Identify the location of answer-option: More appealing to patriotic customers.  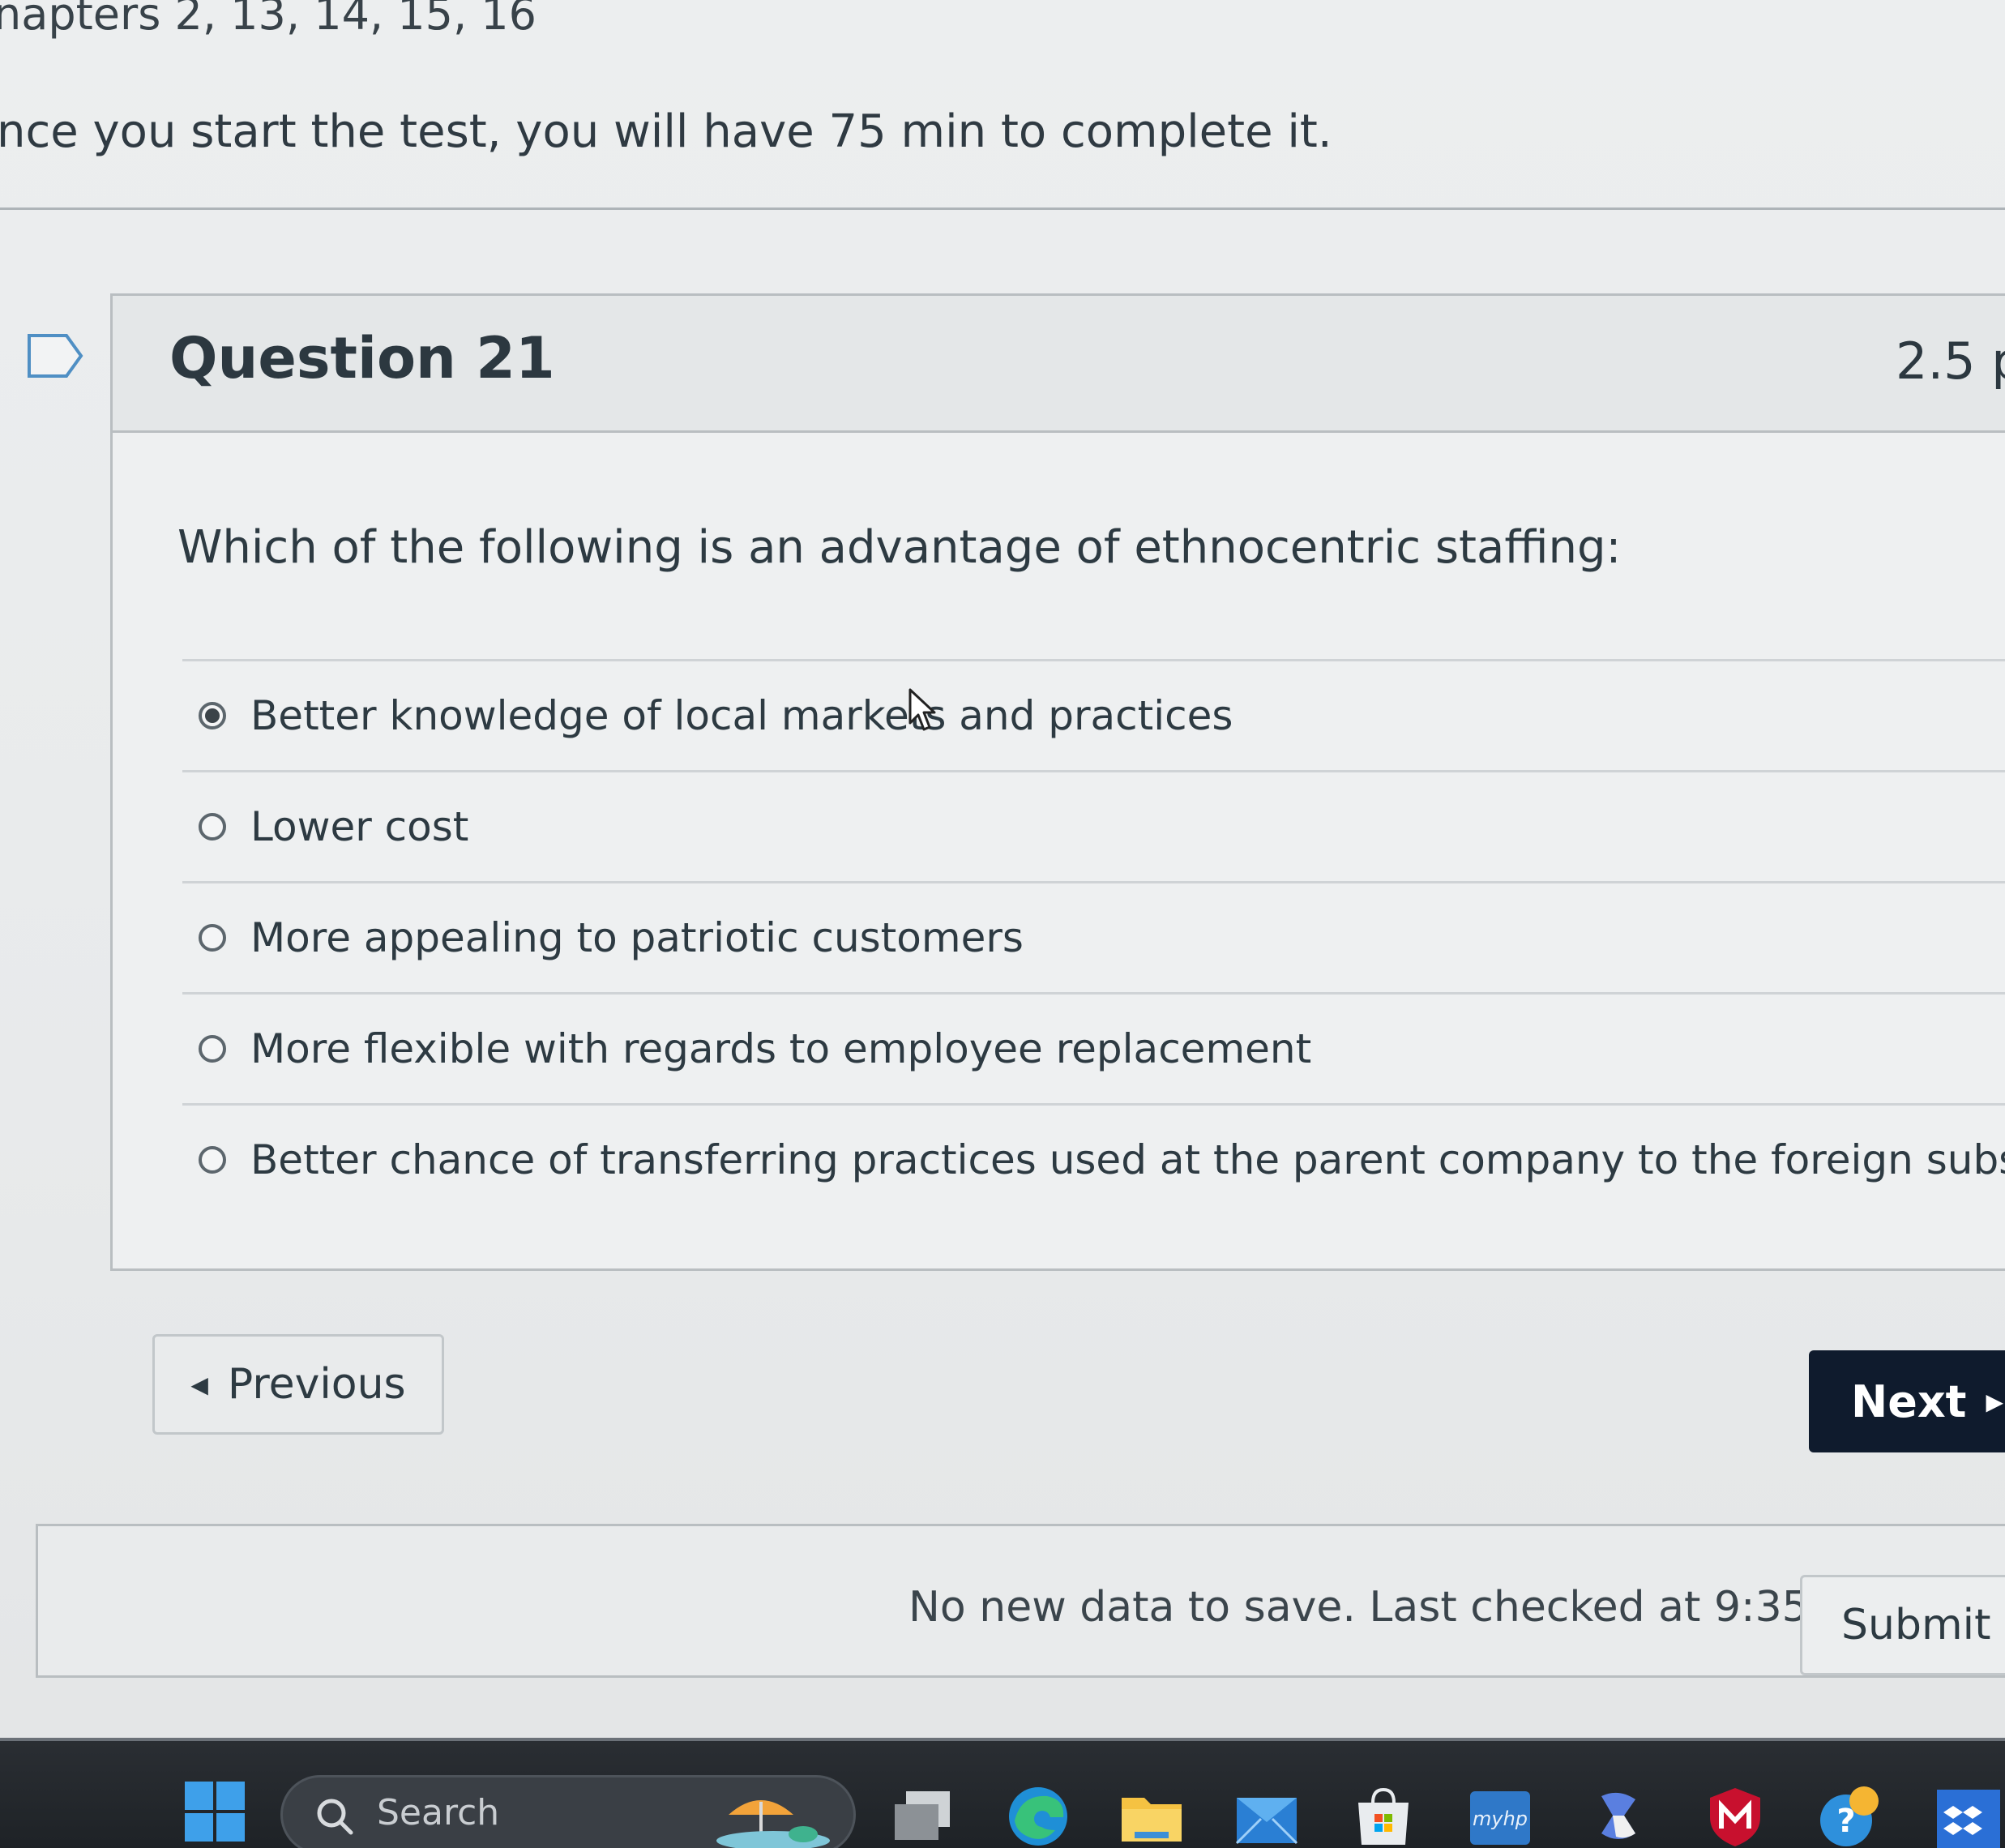
(1093, 936).